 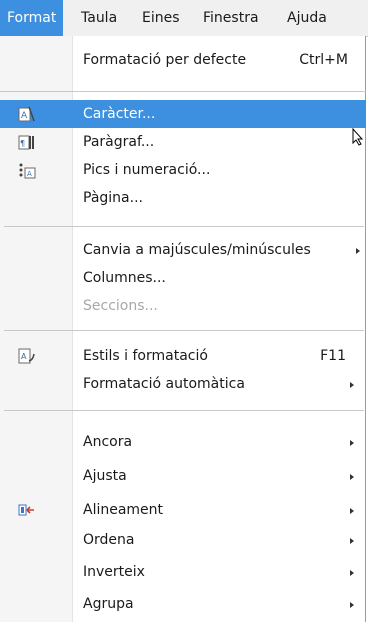 I want to click on menu-item-label: Estils i formatació, so click(x=145, y=356).